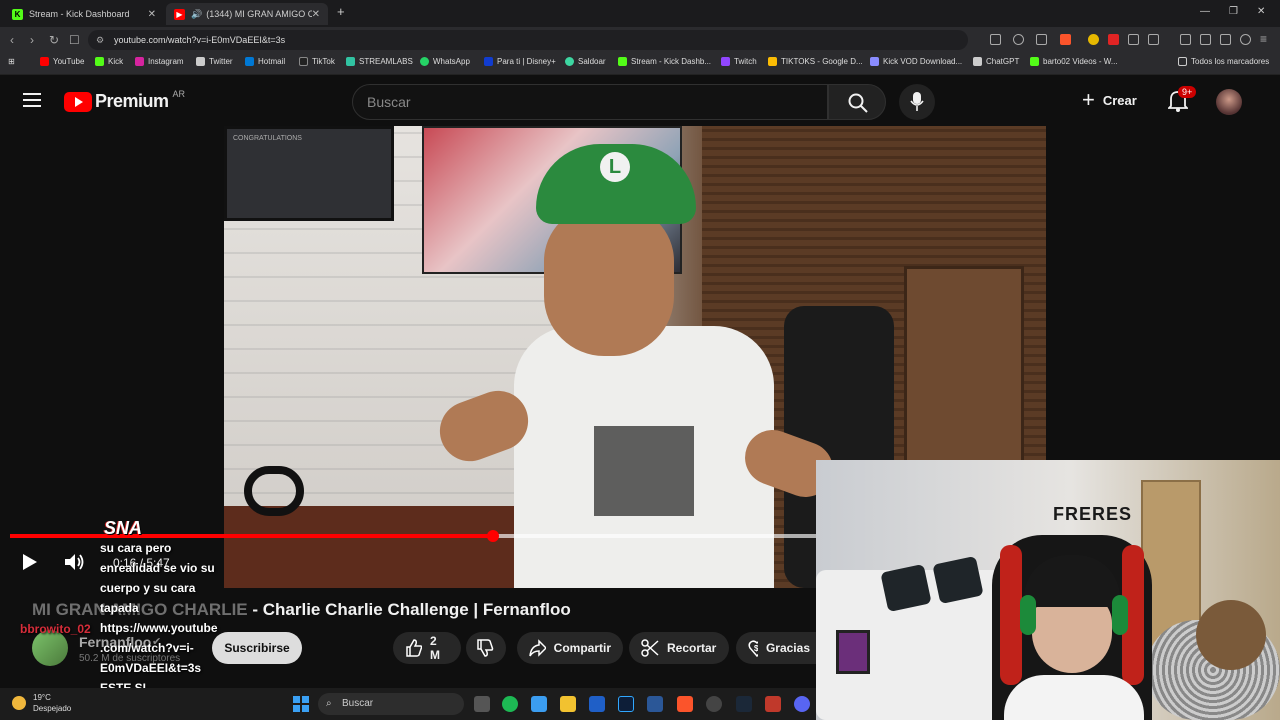  I want to click on bookmark-label: Saldoar, so click(592, 61).